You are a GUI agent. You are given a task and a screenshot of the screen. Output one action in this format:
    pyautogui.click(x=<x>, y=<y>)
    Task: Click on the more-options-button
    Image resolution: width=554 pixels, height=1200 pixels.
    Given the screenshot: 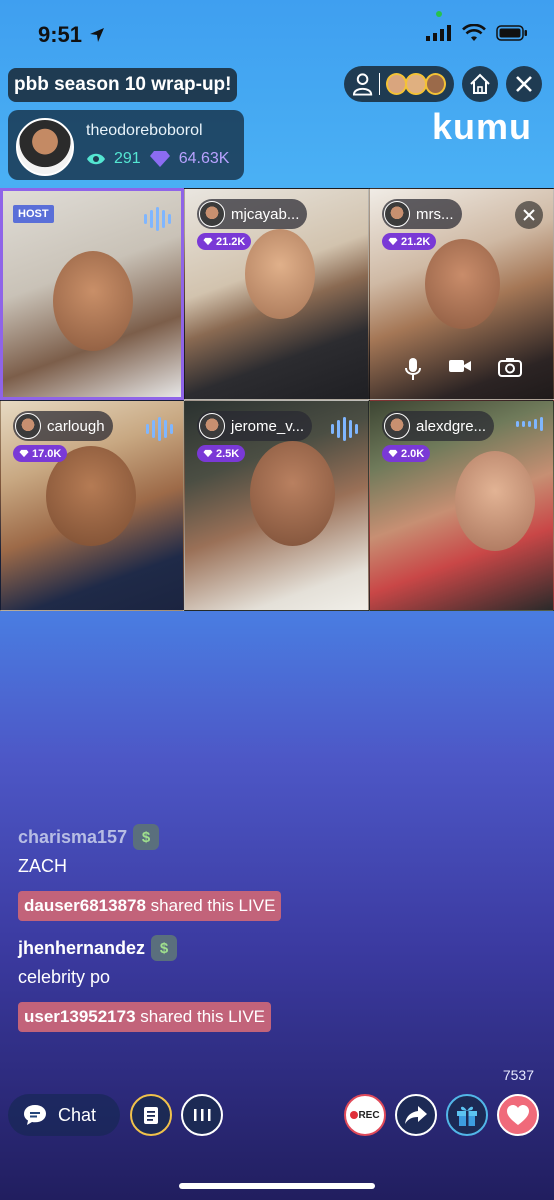 What is the action you would take?
    pyautogui.click(x=202, y=1115)
    